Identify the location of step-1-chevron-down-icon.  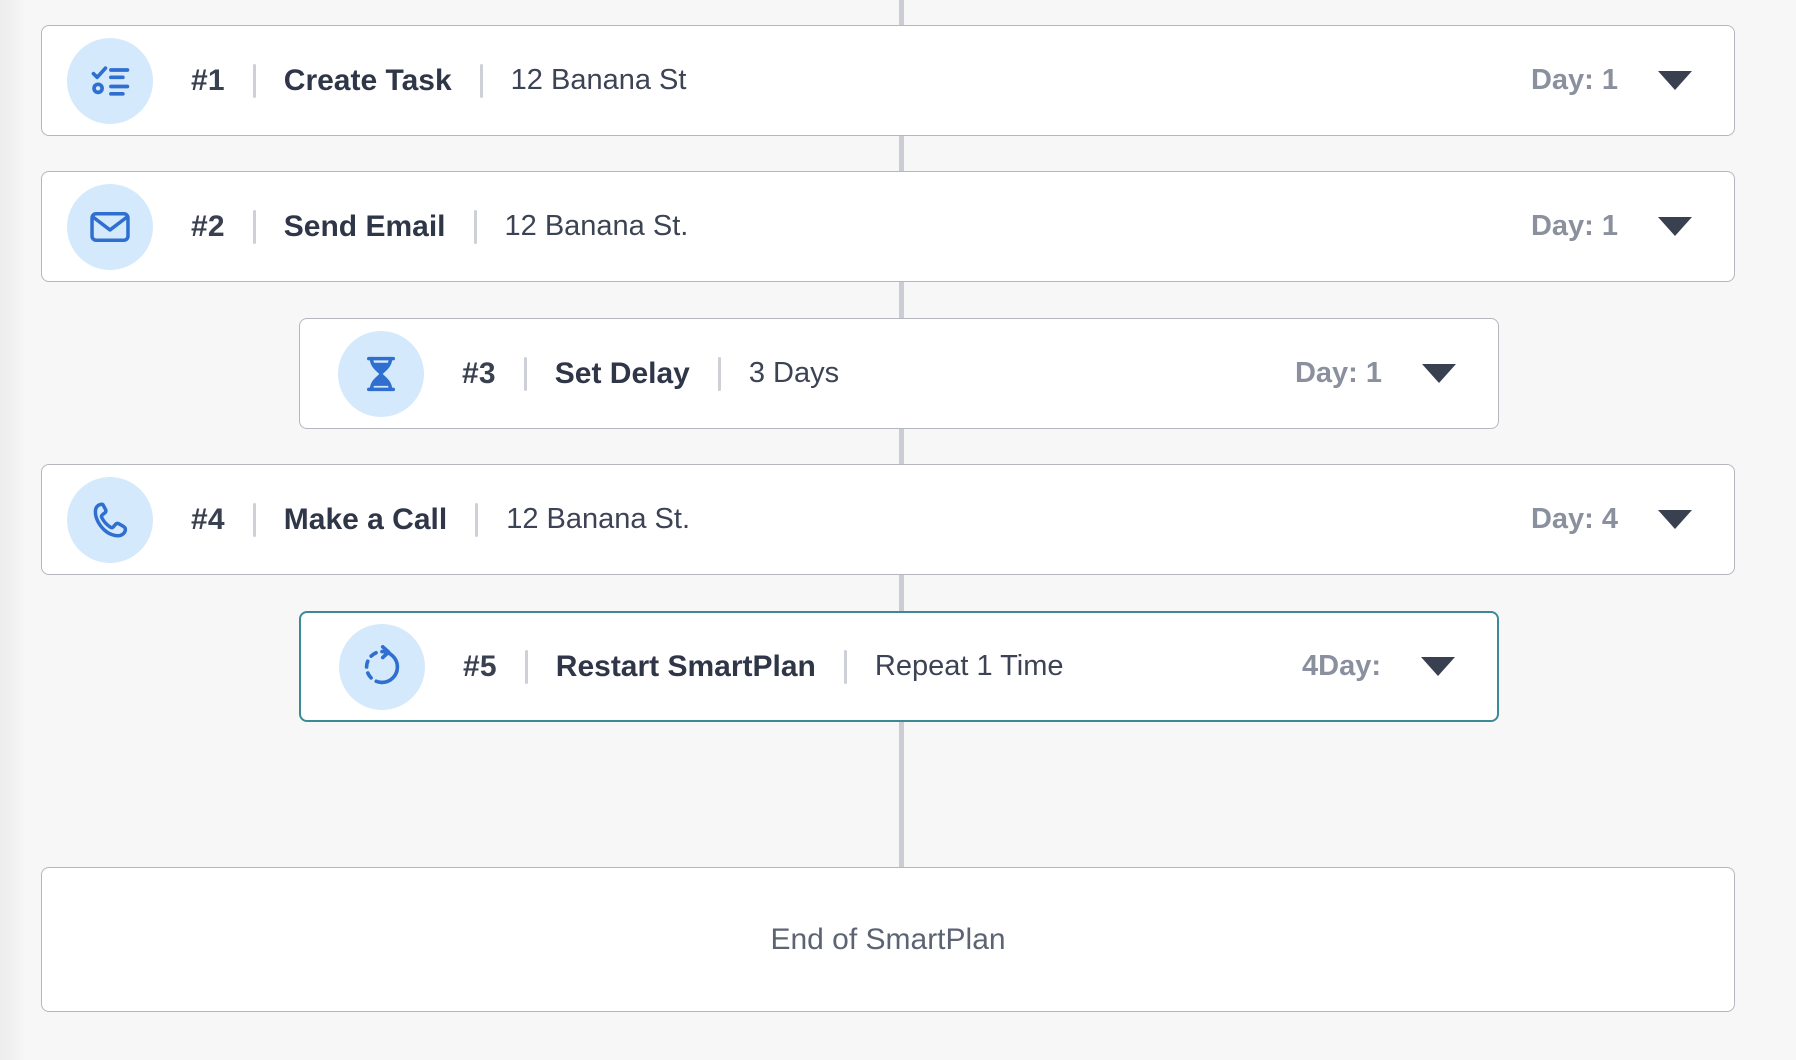
(1675, 80).